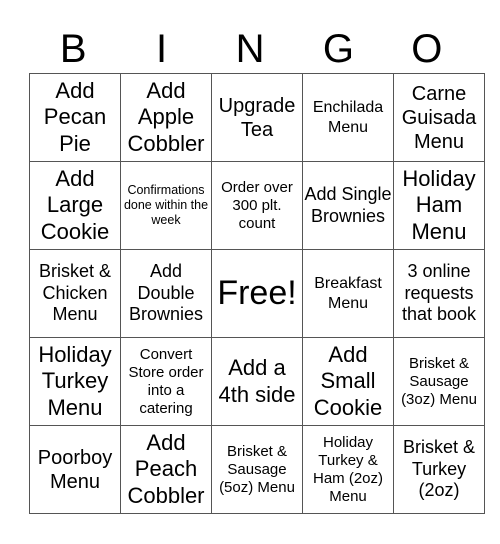 The width and height of the screenshot is (500, 544). Describe the element at coordinates (439, 469) in the screenshot. I see `bingo-cell: Brisket & Turkey (2oz)` at that location.